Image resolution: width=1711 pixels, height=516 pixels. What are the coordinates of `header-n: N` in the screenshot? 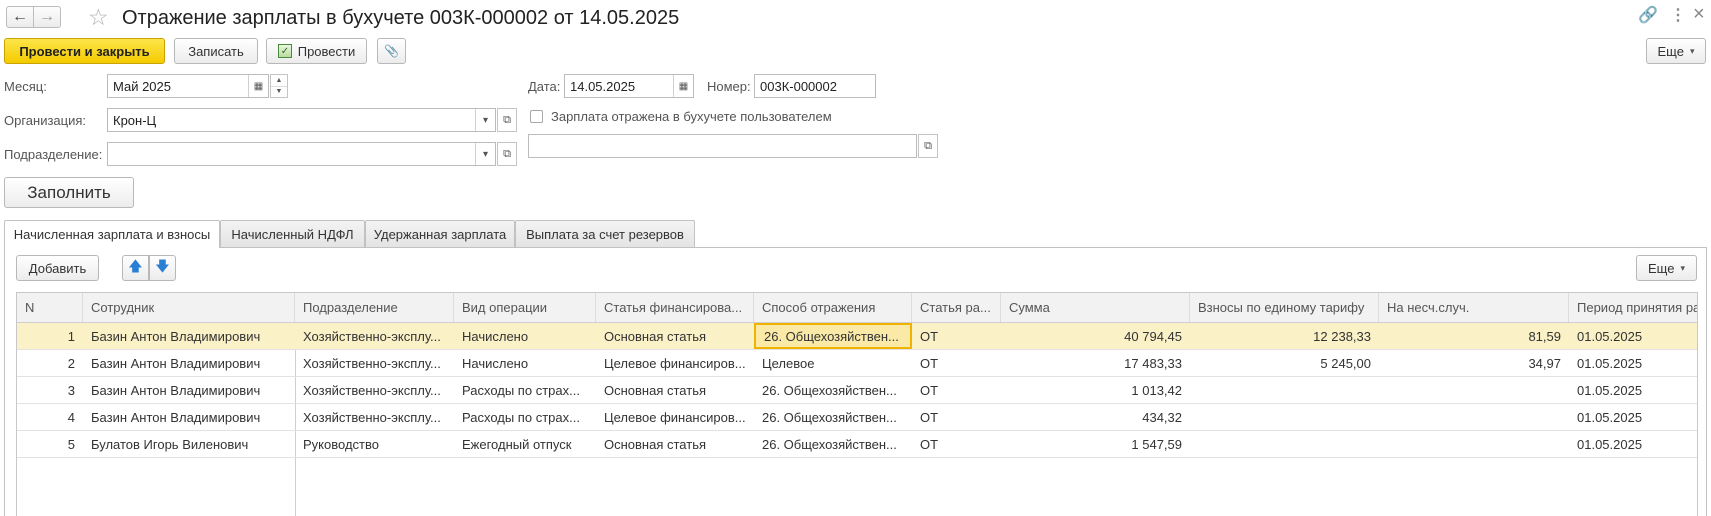 It's located at (50, 307).